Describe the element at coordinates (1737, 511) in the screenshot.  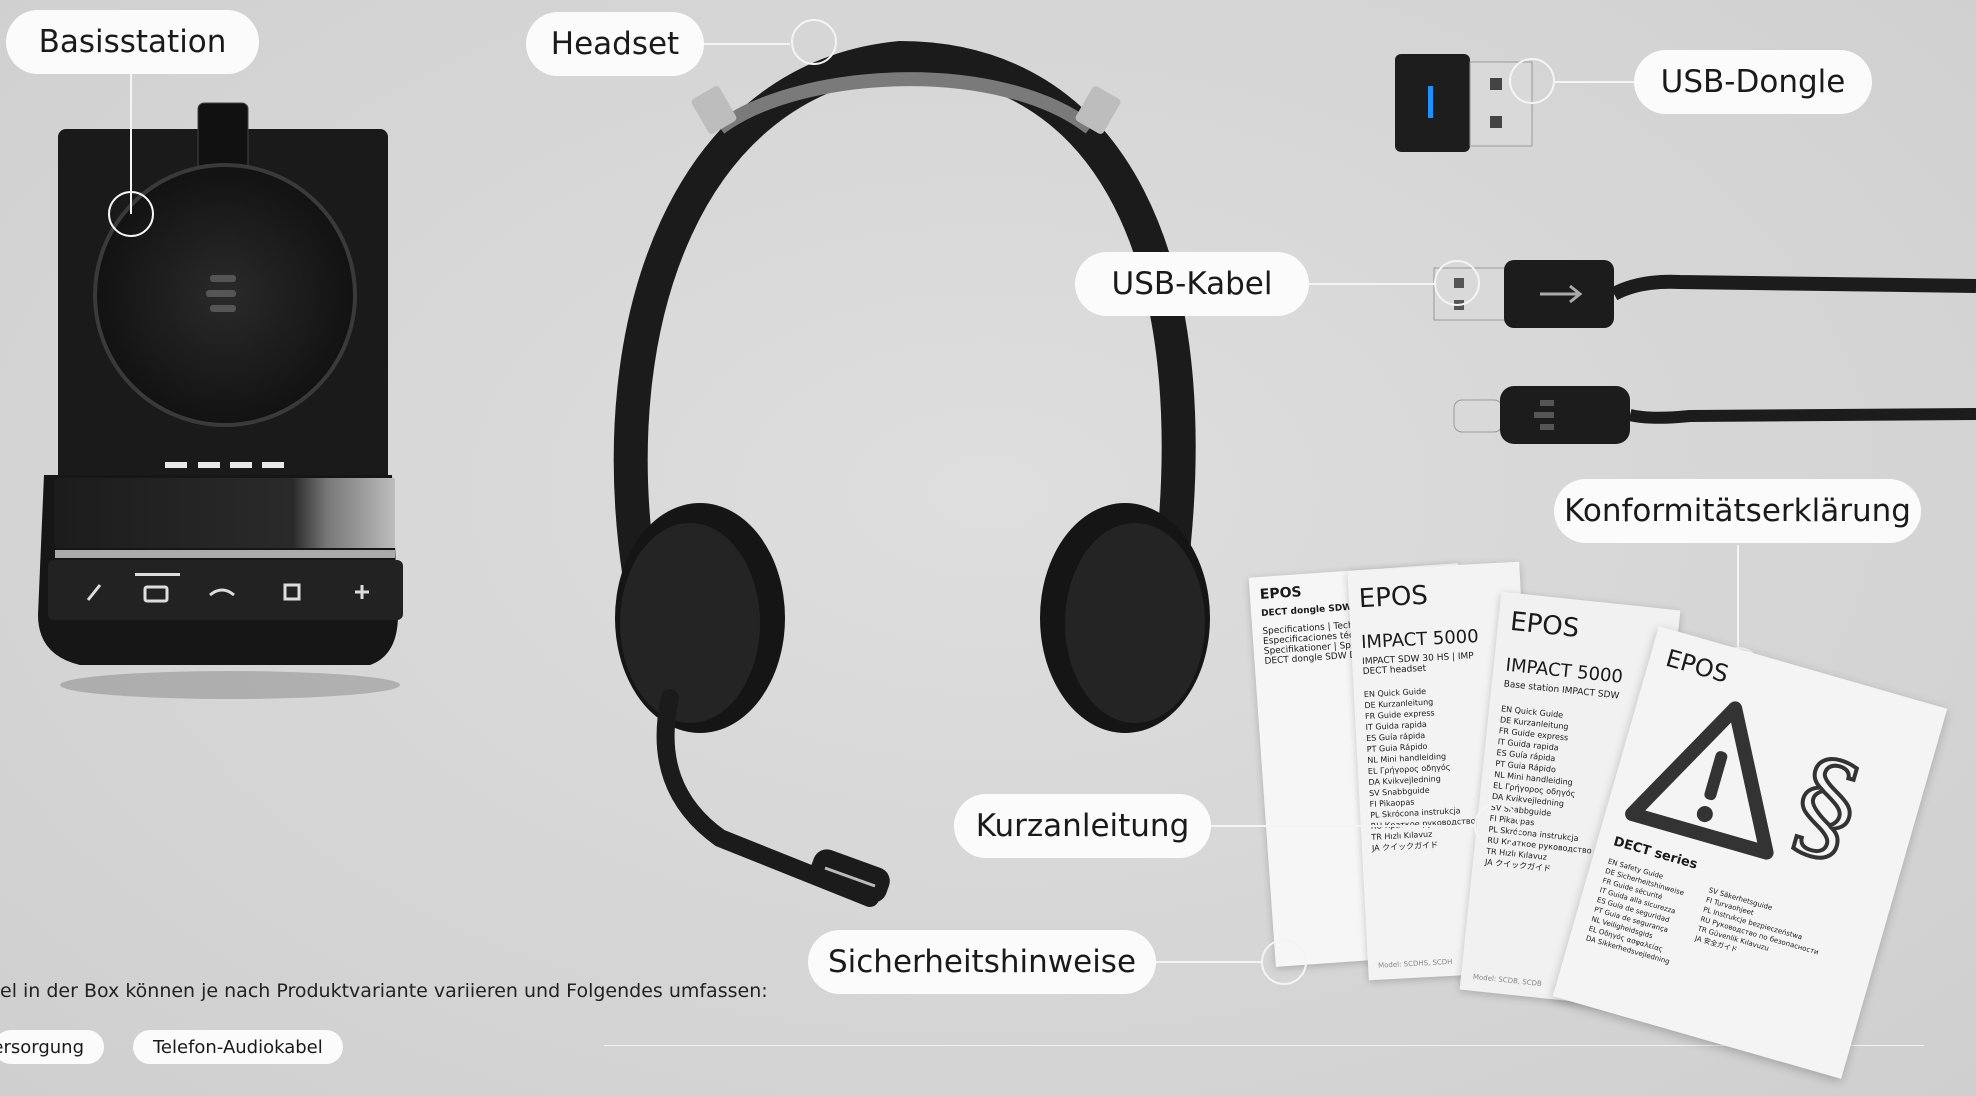
I see `callout-konformitaetserklaerung: Konformitätserklärung` at that location.